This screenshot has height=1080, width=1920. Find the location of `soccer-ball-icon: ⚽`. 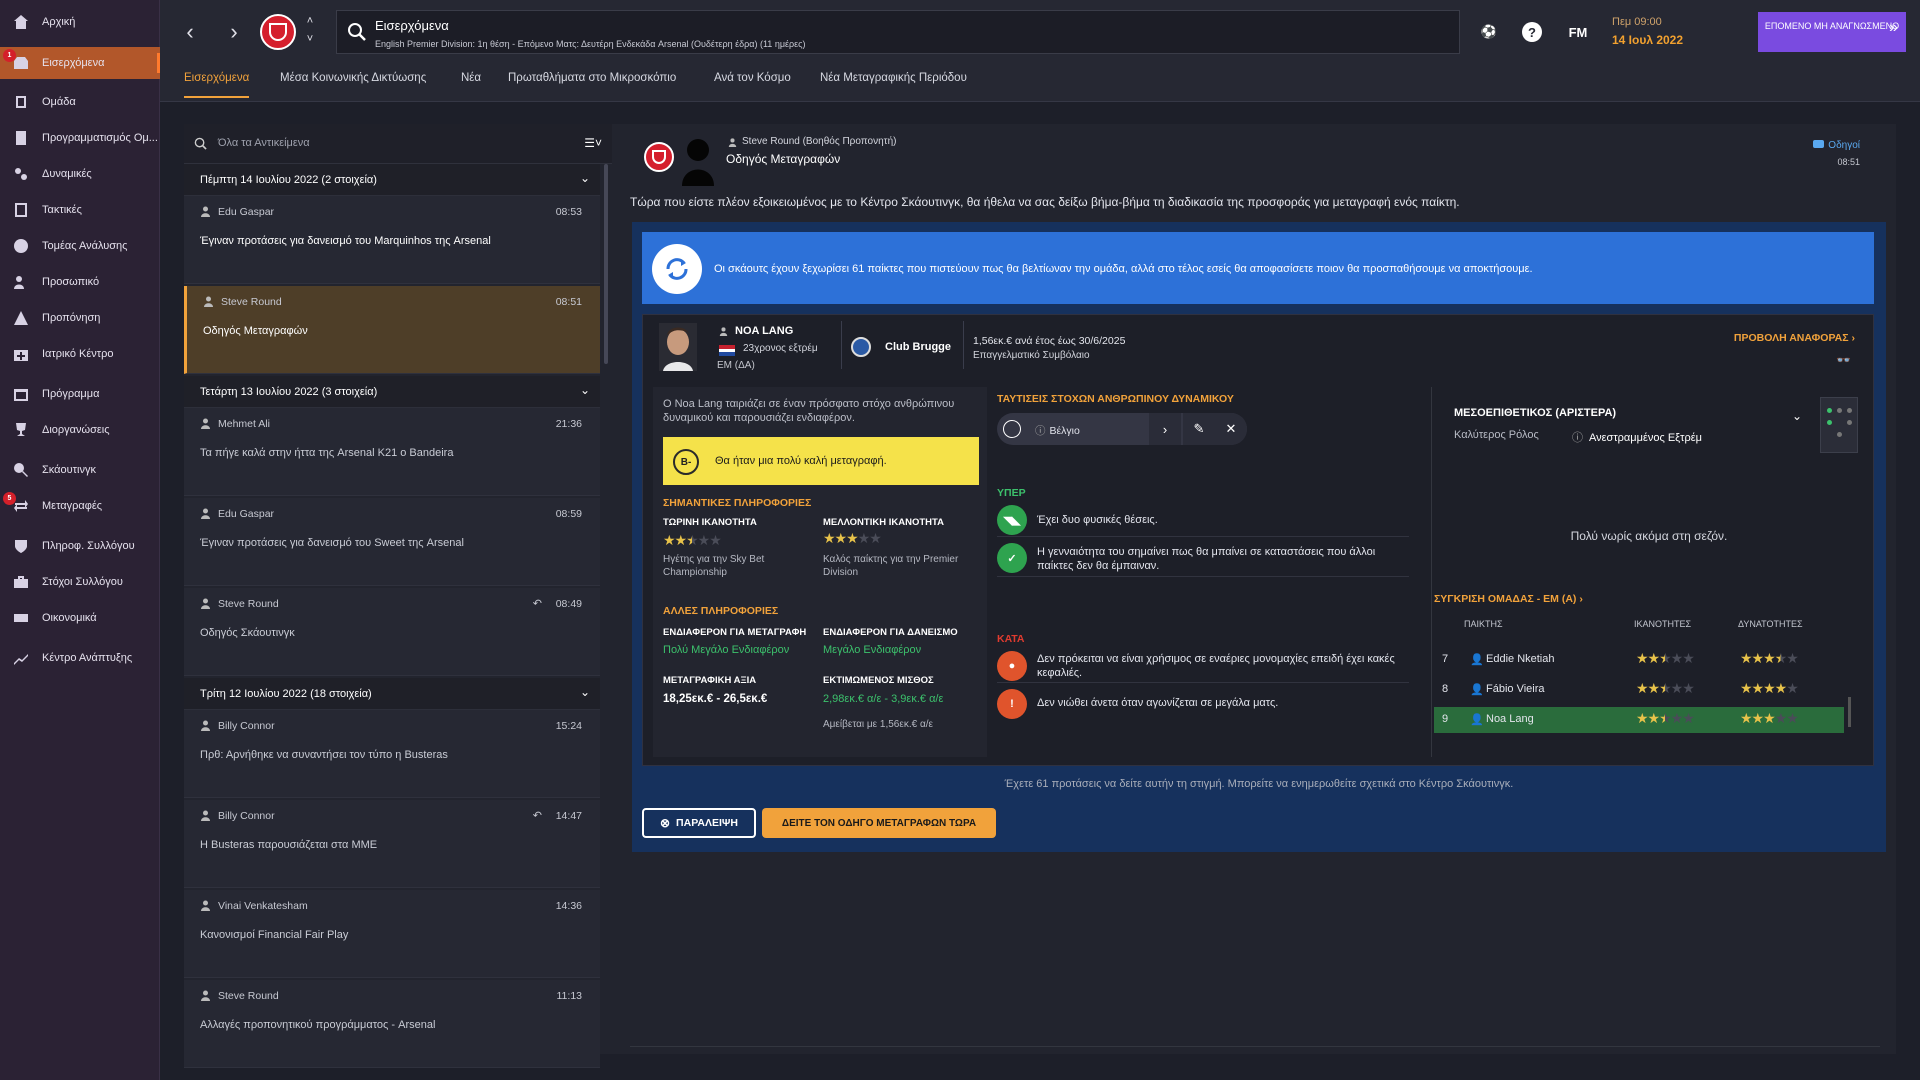

soccer-ball-icon: ⚽ is located at coordinates (1489, 32).